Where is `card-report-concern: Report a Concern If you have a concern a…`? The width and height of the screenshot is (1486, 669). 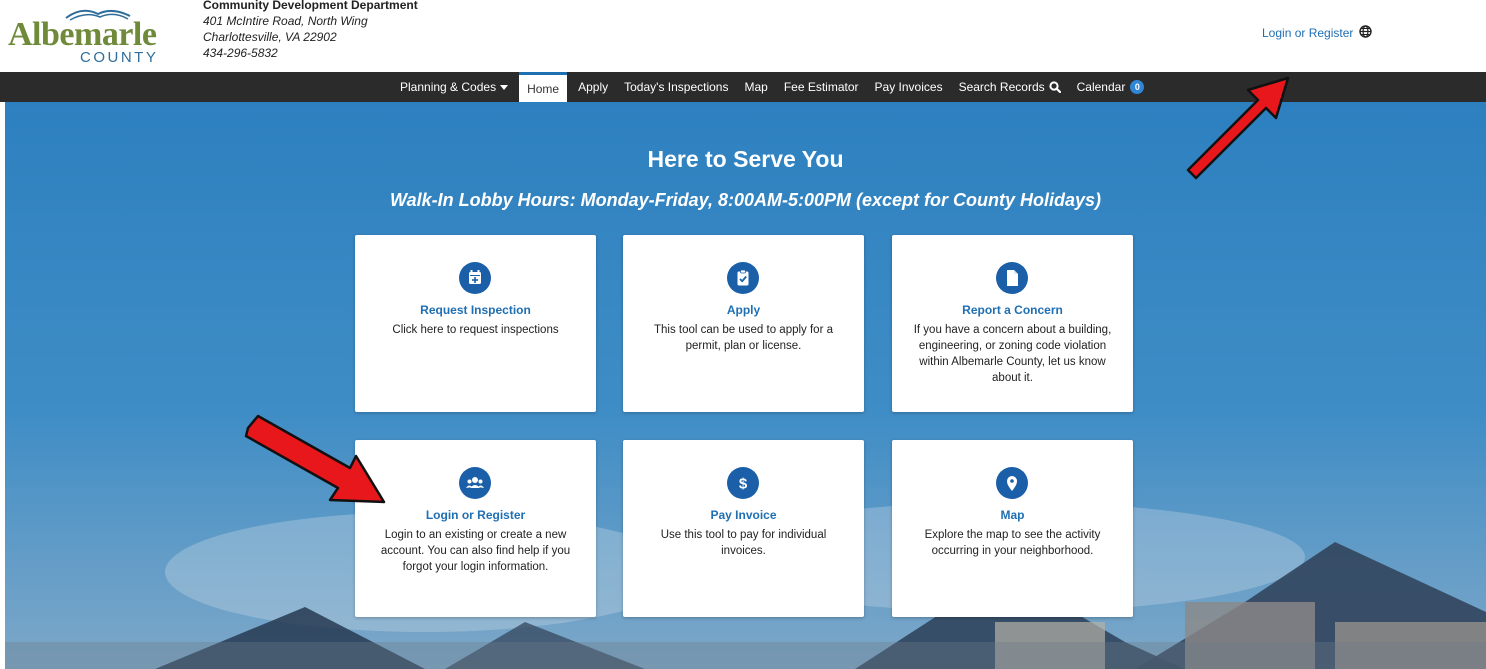 card-report-concern: Report a Concern If you have a concern a… is located at coordinates (1012, 323).